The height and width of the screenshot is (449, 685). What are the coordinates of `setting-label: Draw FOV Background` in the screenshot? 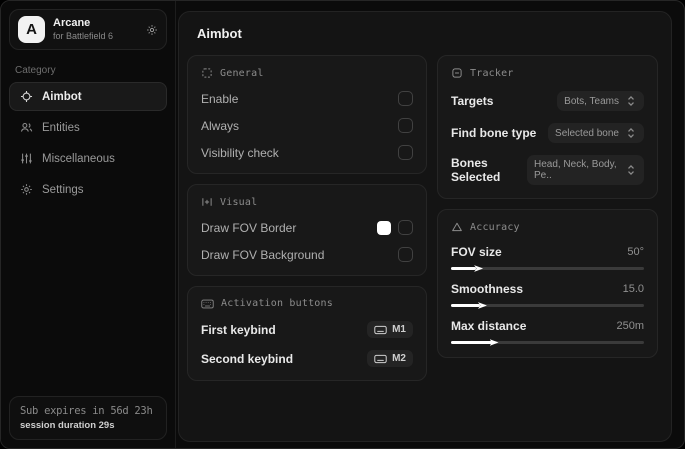 It's located at (263, 254).